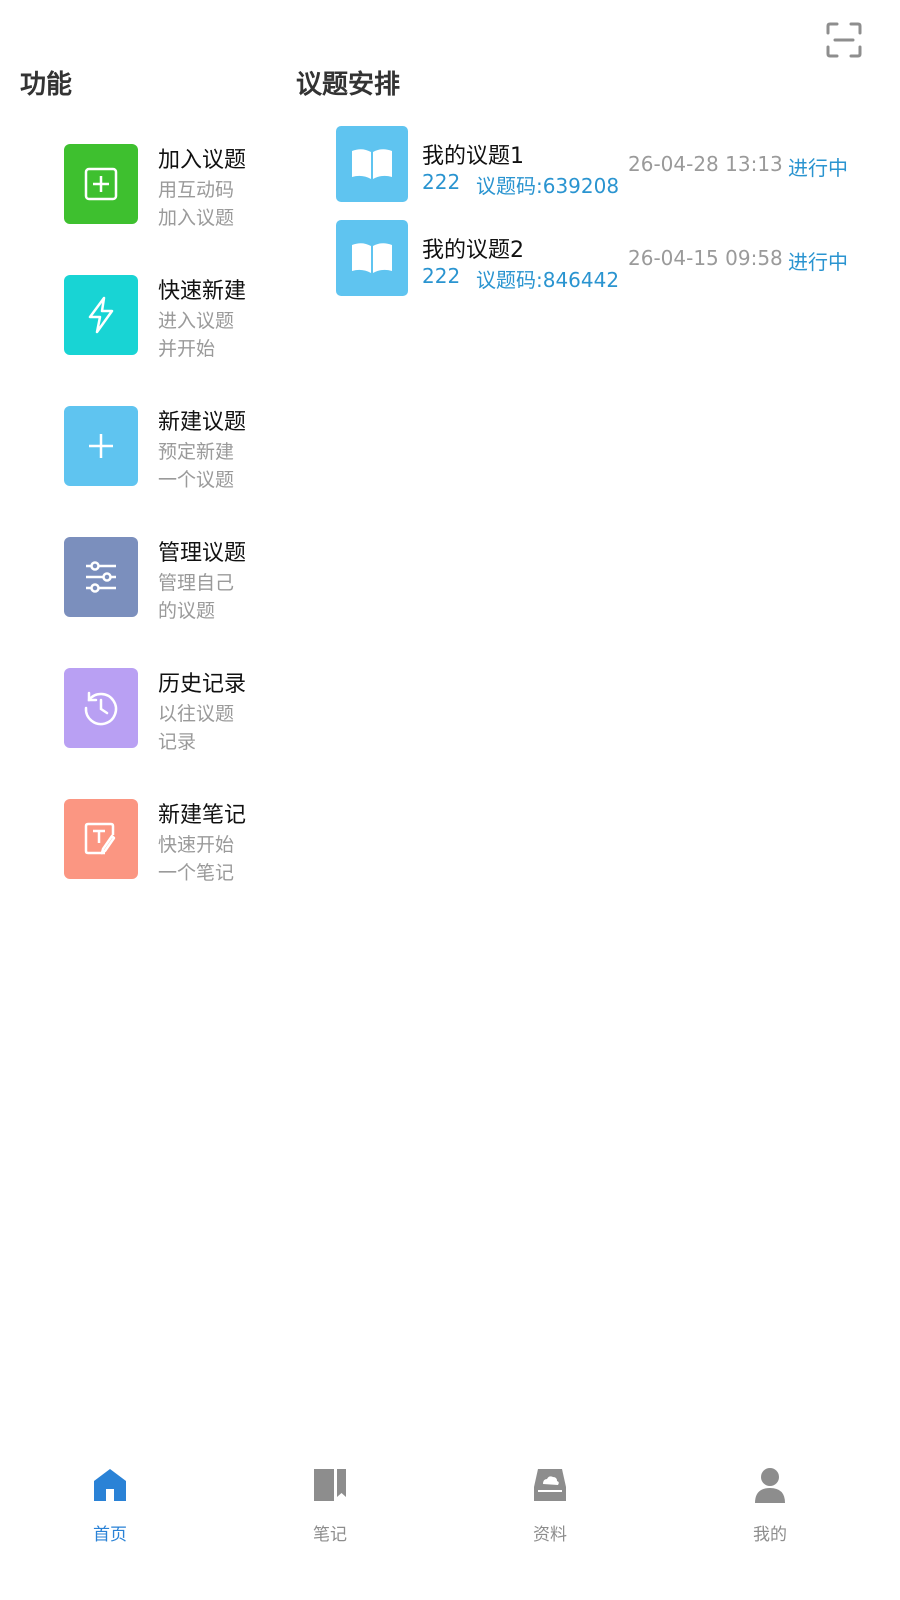 This screenshot has width=900, height=1600. I want to click on bottom-tab-bar: 首页 笔记 资料 我的, so click(450, 1524).